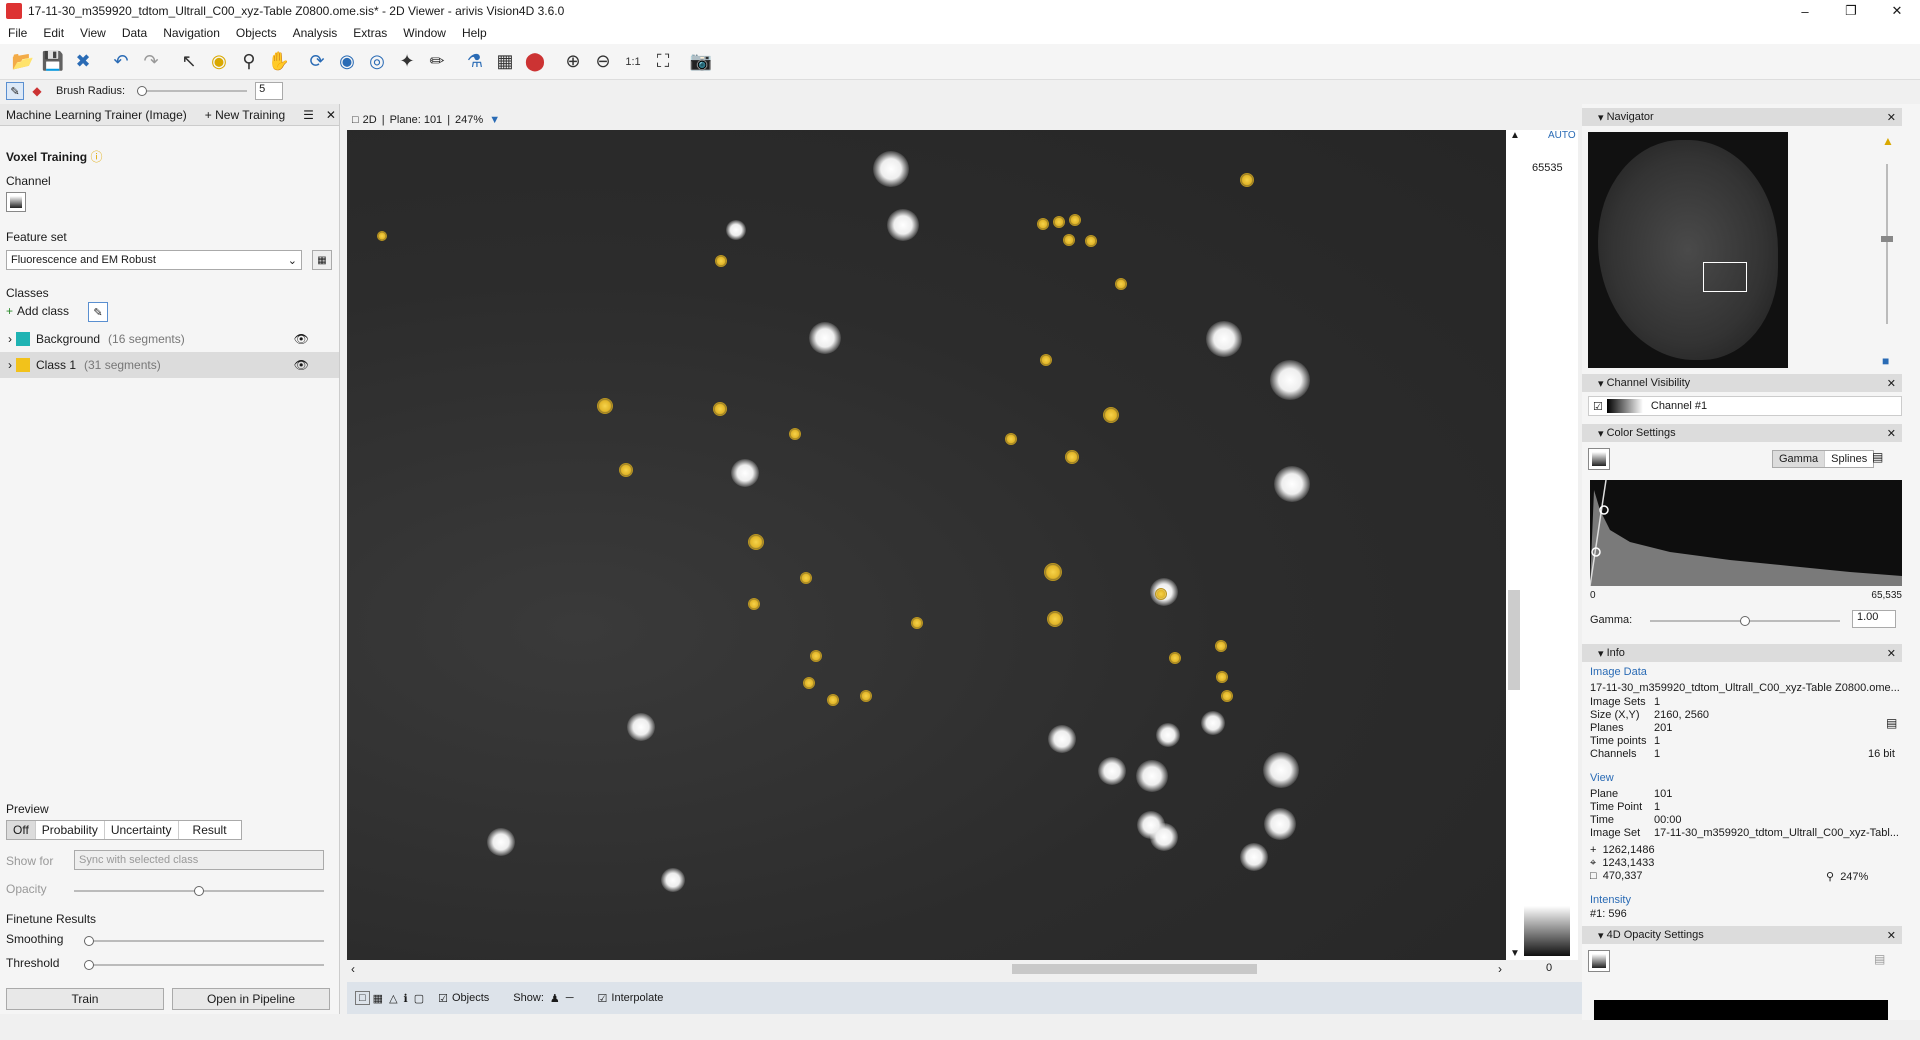 The width and height of the screenshot is (1920, 1040). What do you see at coordinates (1887, 244) in the screenshot?
I see `navigator-zoom-slider` at bounding box center [1887, 244].